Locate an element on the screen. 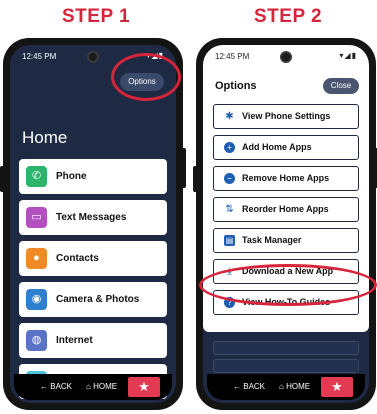 The image size is (377, 414). app-label: Text Messages is located at coordinates (91, 217).